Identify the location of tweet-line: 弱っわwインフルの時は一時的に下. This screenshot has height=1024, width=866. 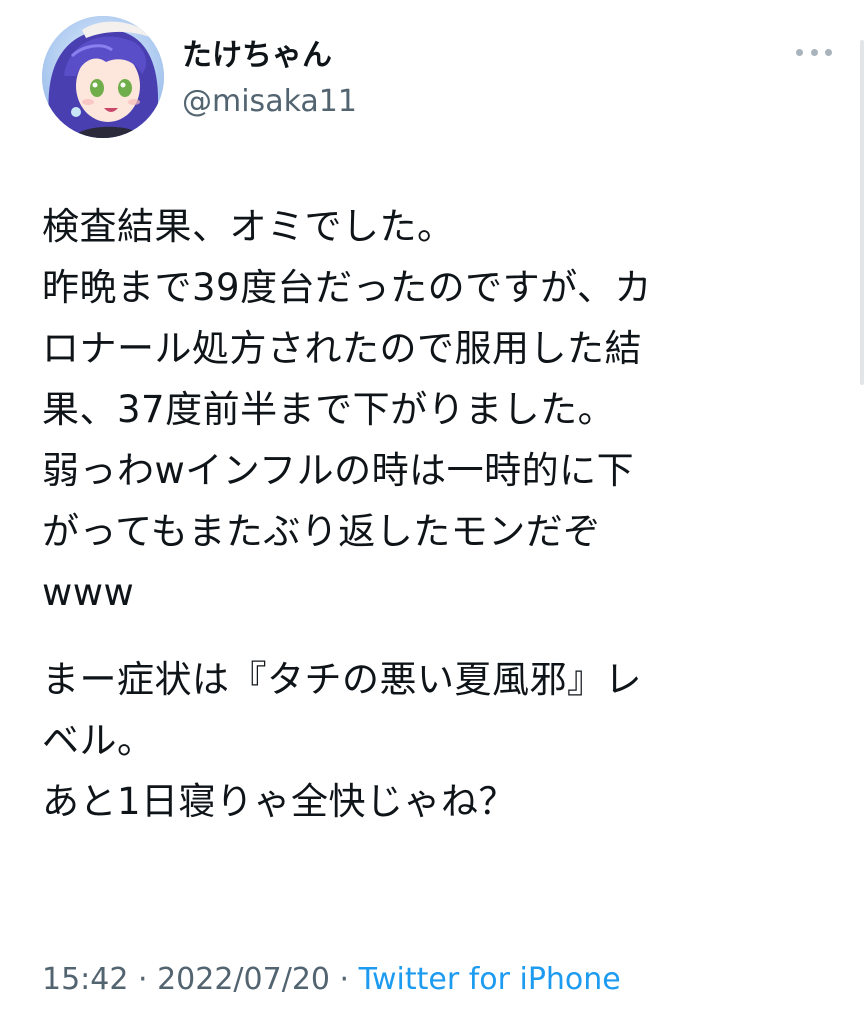
(338, 470).